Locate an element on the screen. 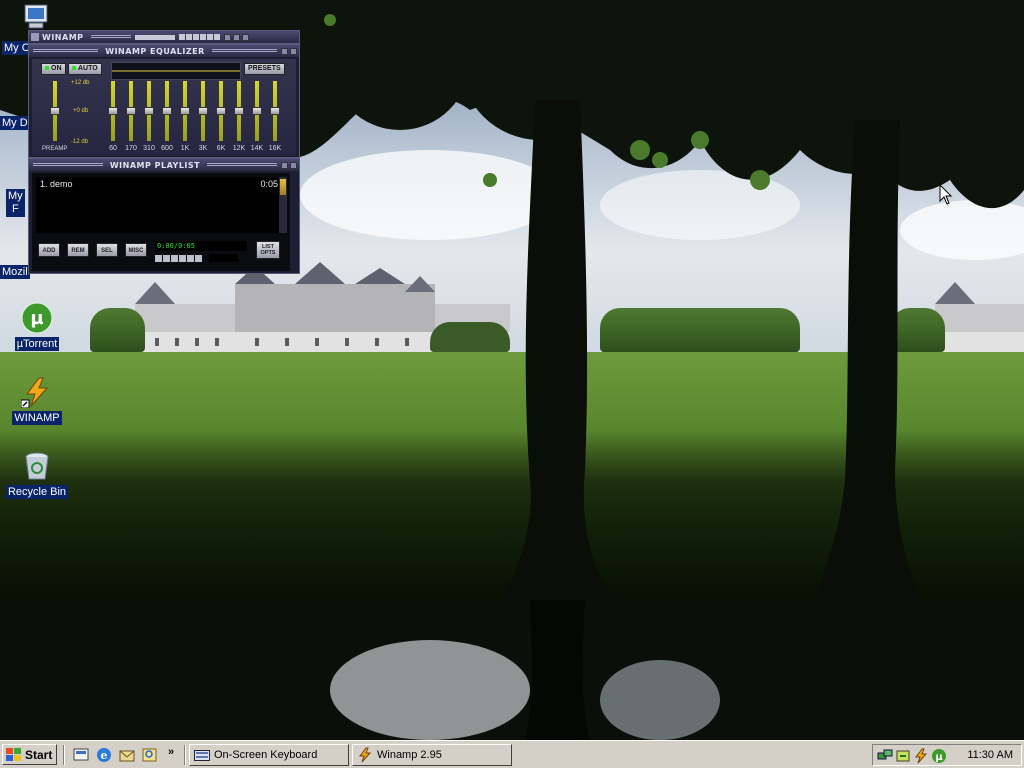 The image size is (1024, 768). eq-presets-label: PRESETS is located at coordinates (264, 68).